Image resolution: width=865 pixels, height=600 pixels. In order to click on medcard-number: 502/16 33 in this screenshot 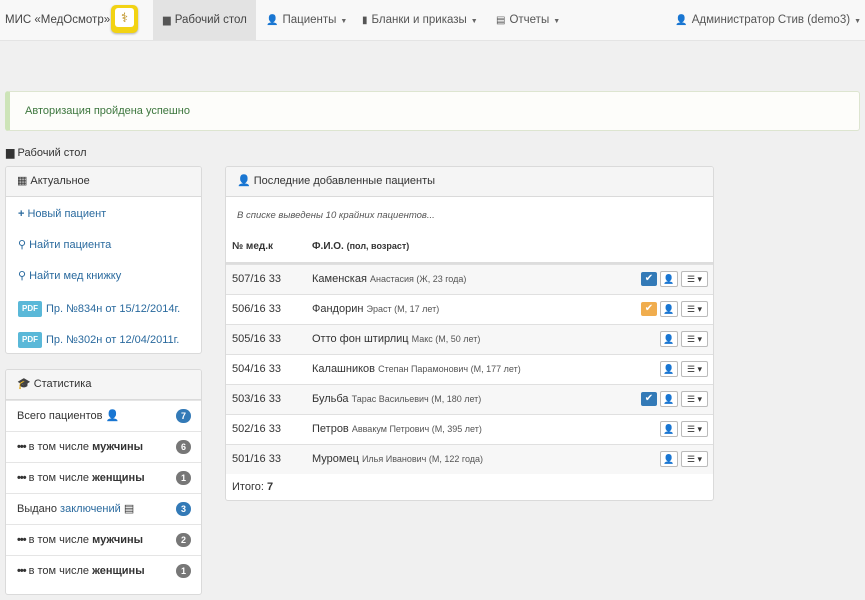, I will do `click(256, 429)`.